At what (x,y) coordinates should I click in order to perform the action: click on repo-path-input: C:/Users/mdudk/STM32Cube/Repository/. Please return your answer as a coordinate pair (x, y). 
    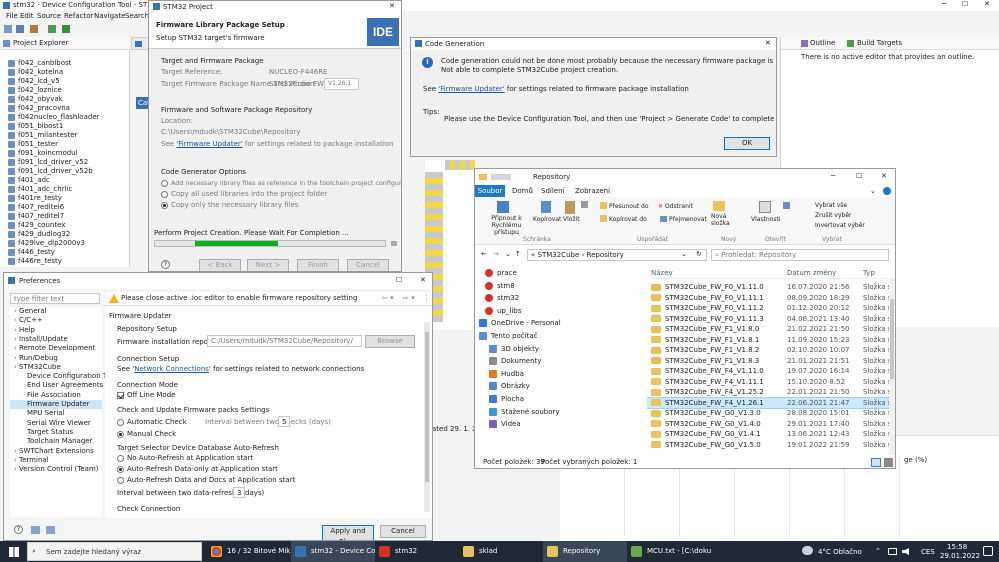
    Looking at the image, I should click on (284, 341).